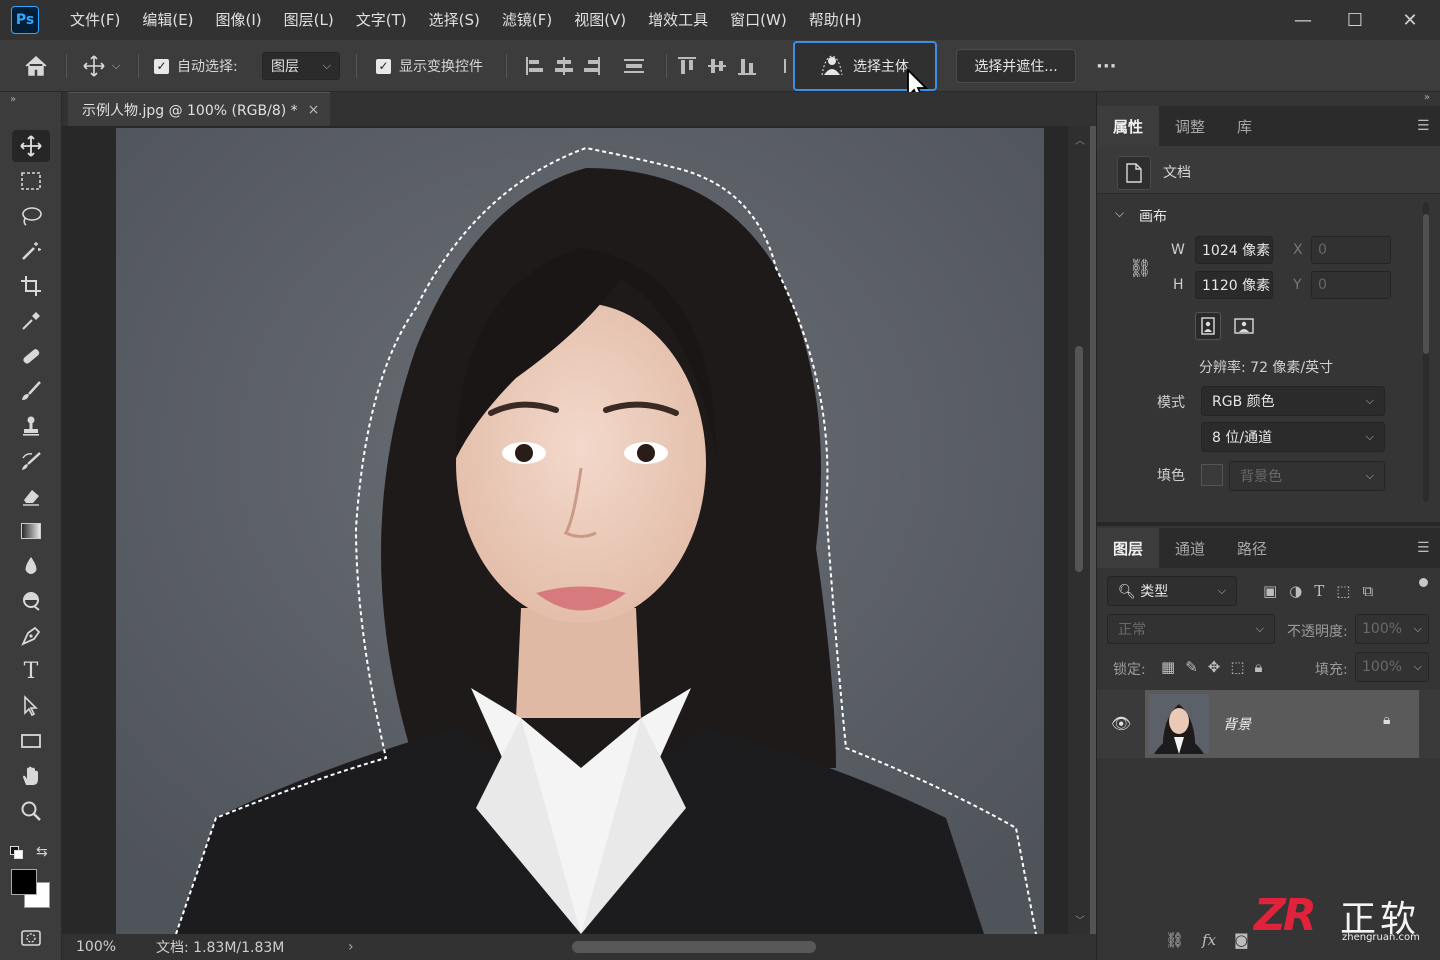 The height and width of the screenshot is (960, 1440). What do you see at coordinates (1190, 548) in the screenshot?
I see `layers-tab: 通道` at bounding box center [1190, 548].